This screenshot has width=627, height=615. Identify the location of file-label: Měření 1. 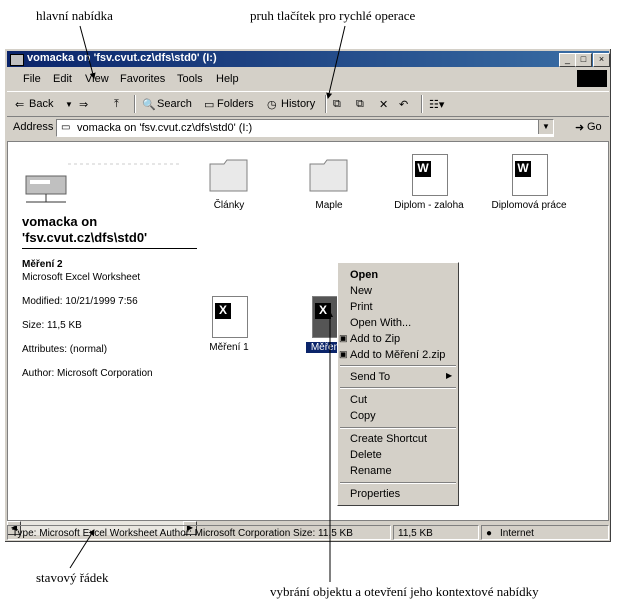
(229, 347).